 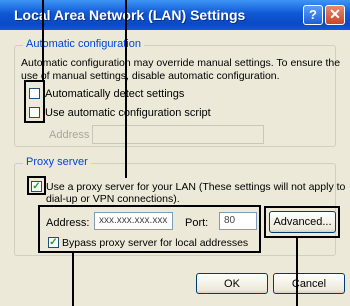 I want to click on automatic-script-label: Use automatic configuration script, so click(x=128, y=113).